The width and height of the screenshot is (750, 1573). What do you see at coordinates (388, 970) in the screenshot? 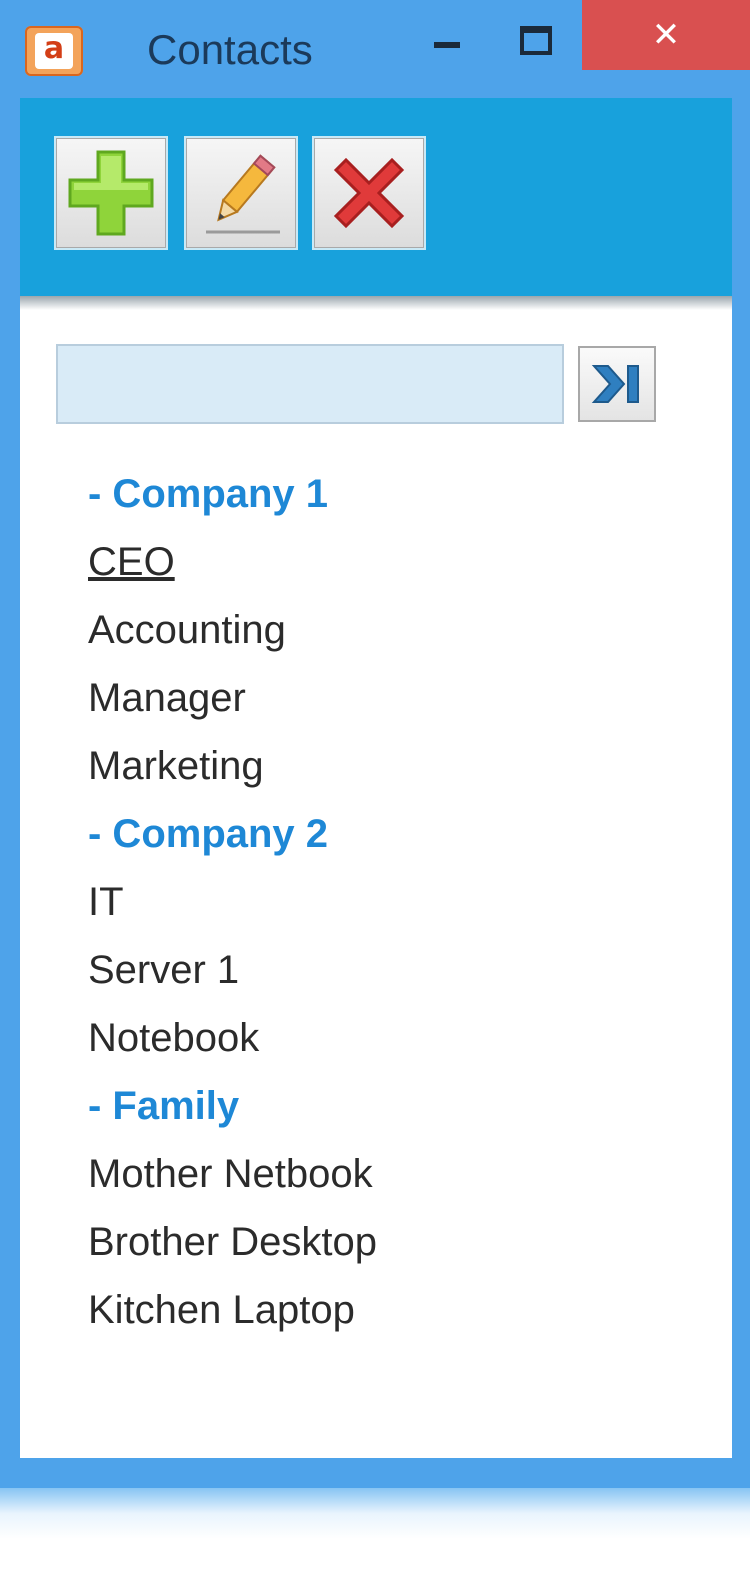
I see `tree-item-server-1: Server 1` at bounding box center [388, 970].